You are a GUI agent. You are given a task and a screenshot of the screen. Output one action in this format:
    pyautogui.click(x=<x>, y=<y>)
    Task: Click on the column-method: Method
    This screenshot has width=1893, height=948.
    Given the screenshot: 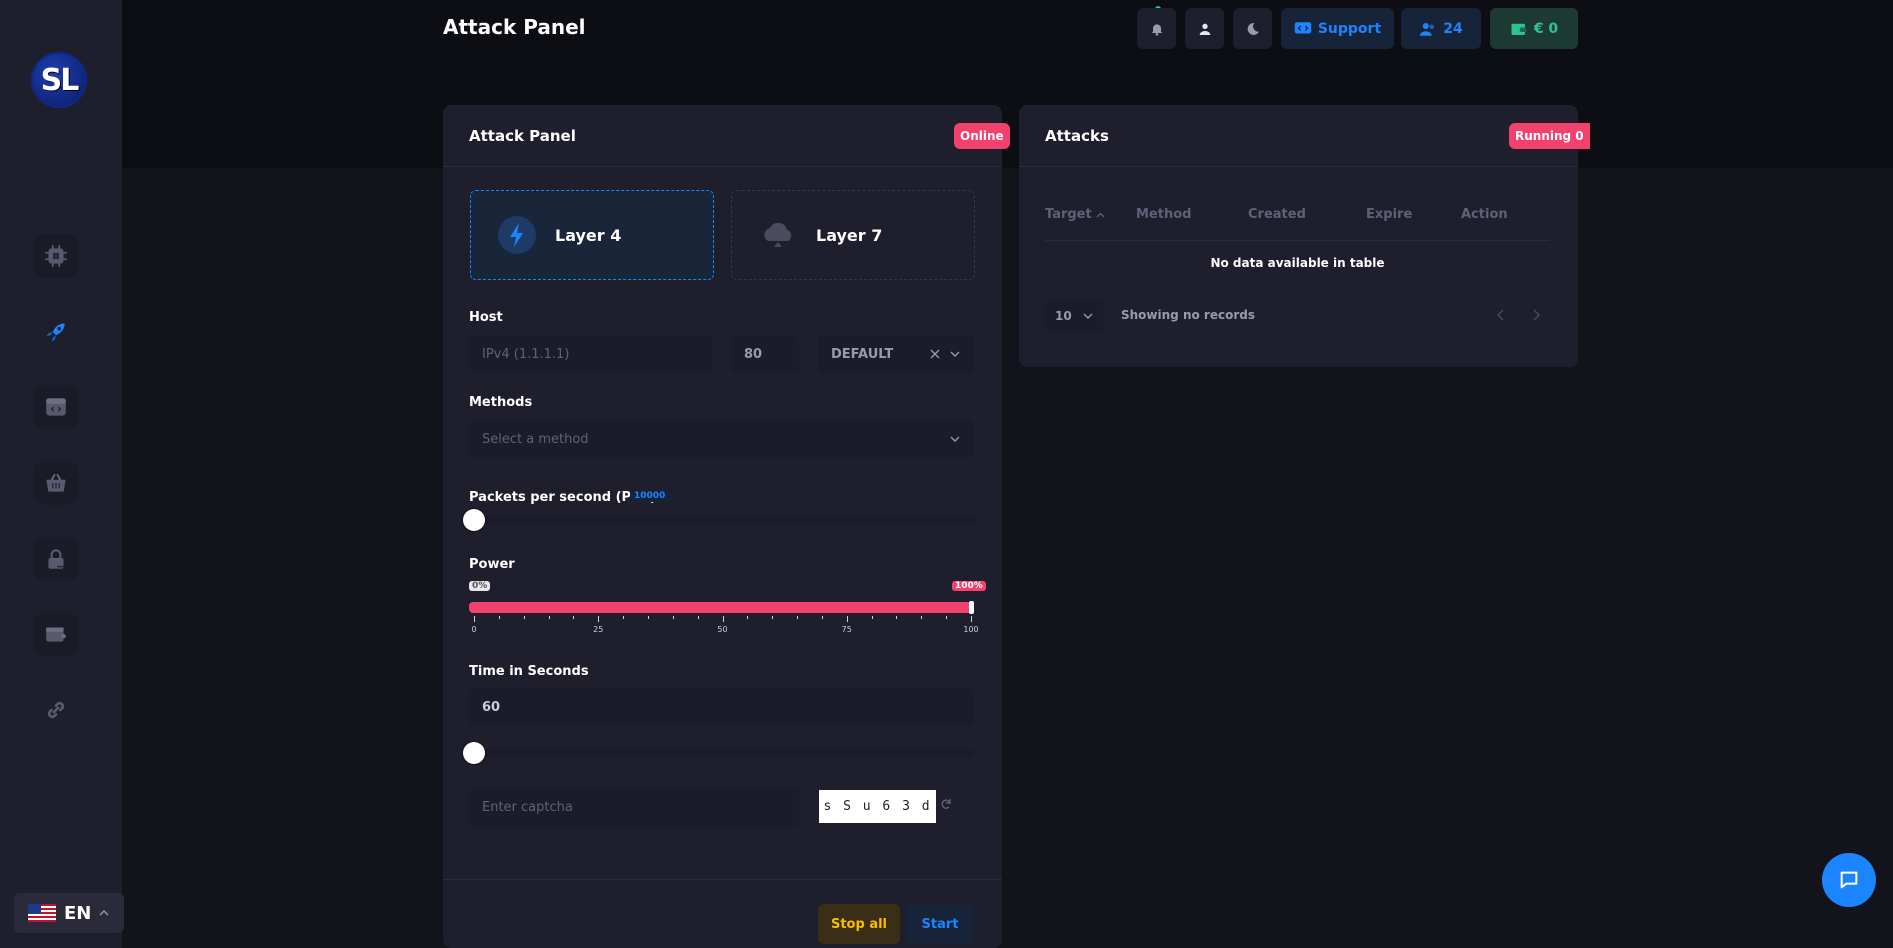 What is the action you would take?
    pyautogui.click(x=1163, y=214)
    